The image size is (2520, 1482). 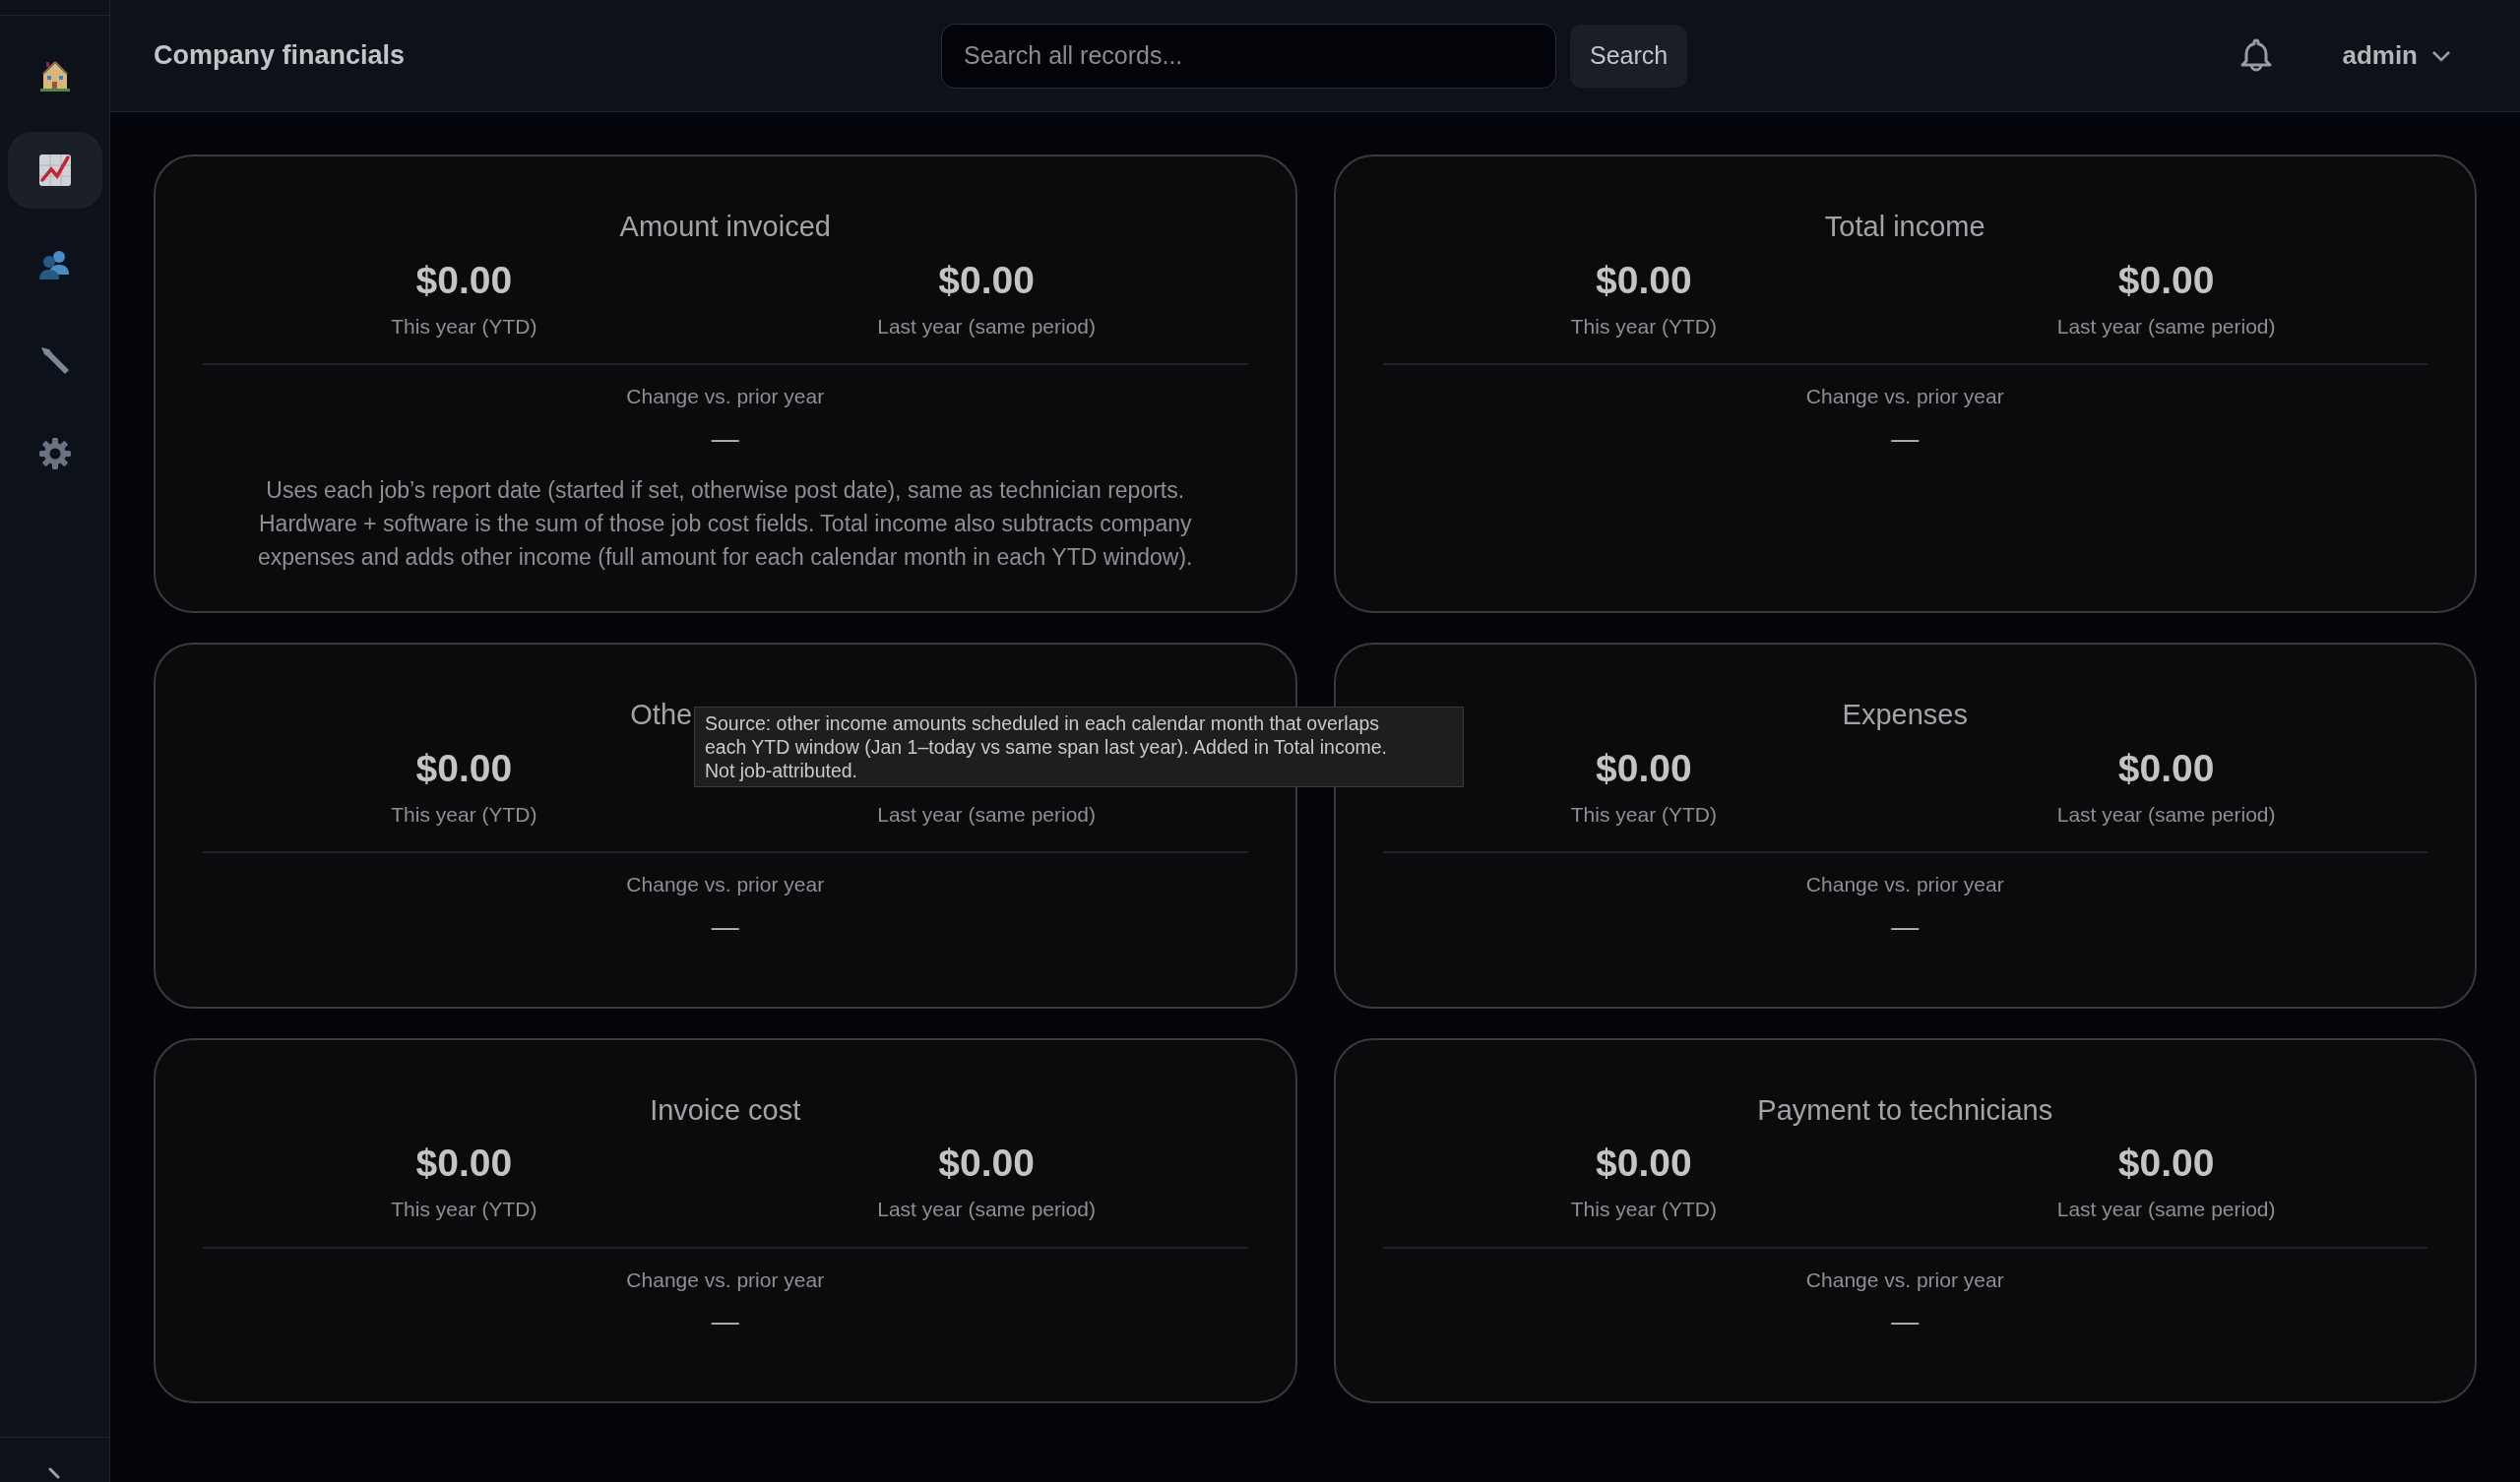 What do you see at coordinates (1629, 56) in the screenshot?
I see `search-button: Search` at bounding box center [1629, 56].